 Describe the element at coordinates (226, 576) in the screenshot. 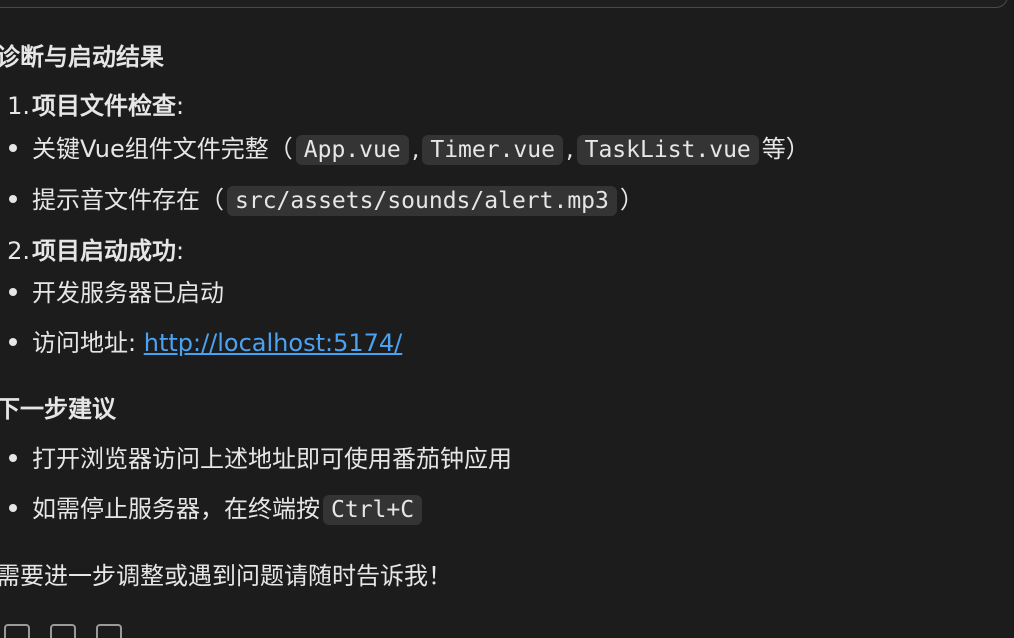

I see `closing-text: 需要进一步调整或遇到问题请随时告诉我！` at that location.